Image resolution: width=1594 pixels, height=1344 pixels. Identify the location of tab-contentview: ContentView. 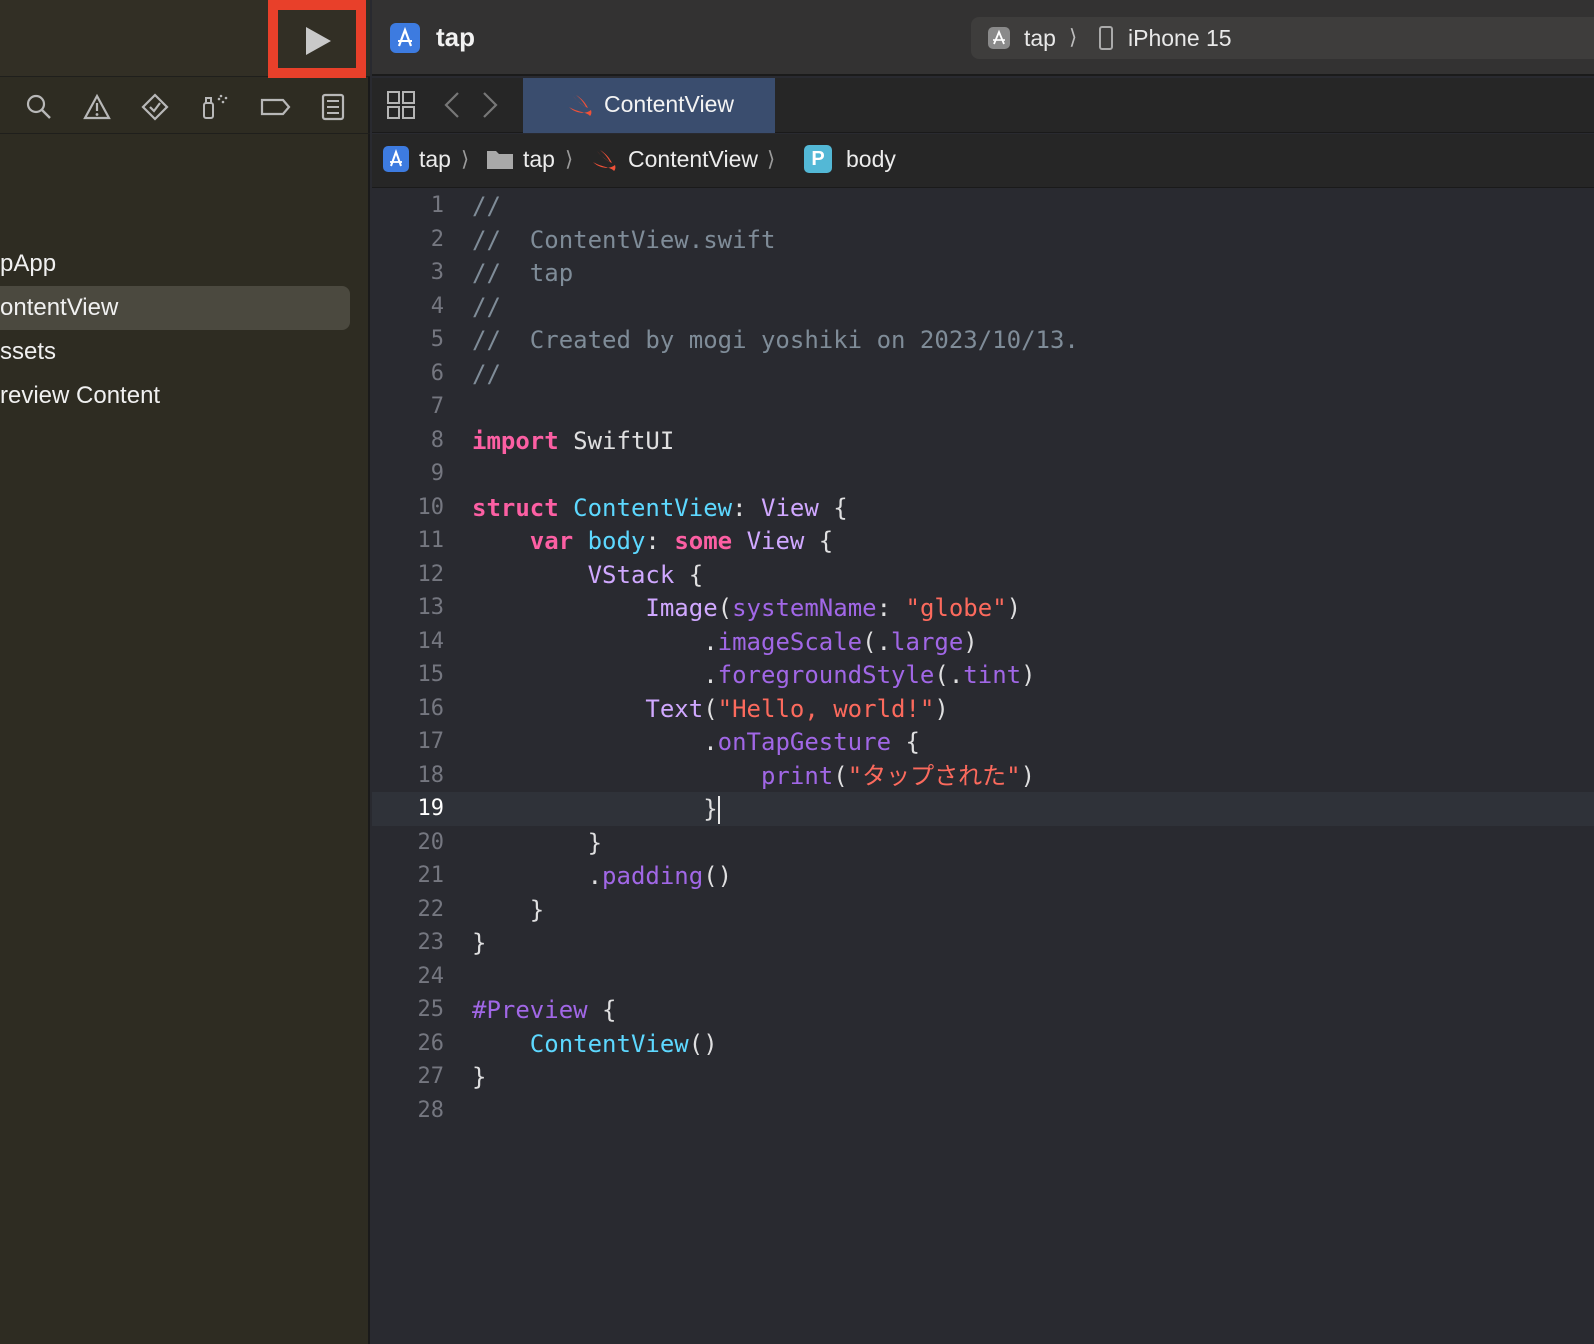
(649, 105).